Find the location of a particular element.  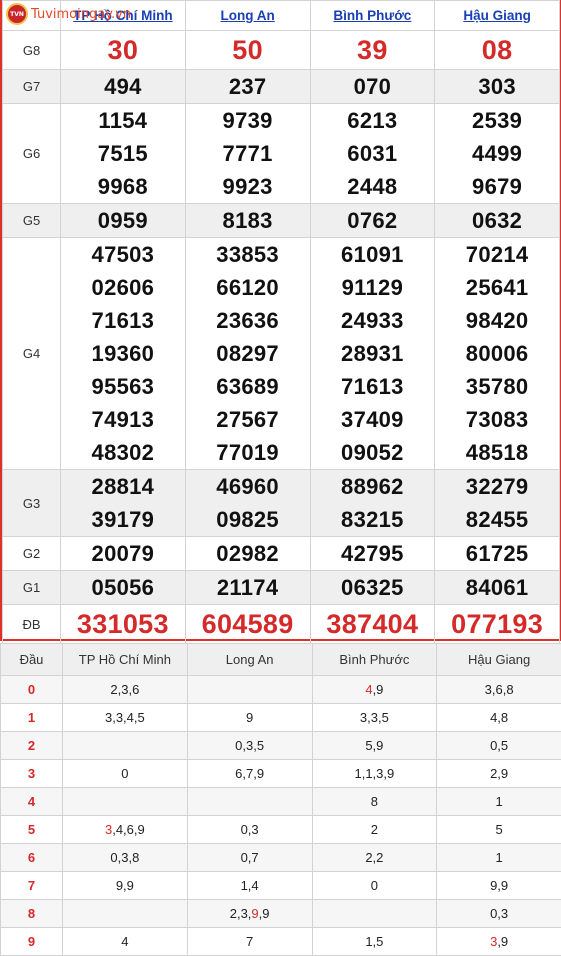

prize-label: G4 is located at coordinates (32, 354).